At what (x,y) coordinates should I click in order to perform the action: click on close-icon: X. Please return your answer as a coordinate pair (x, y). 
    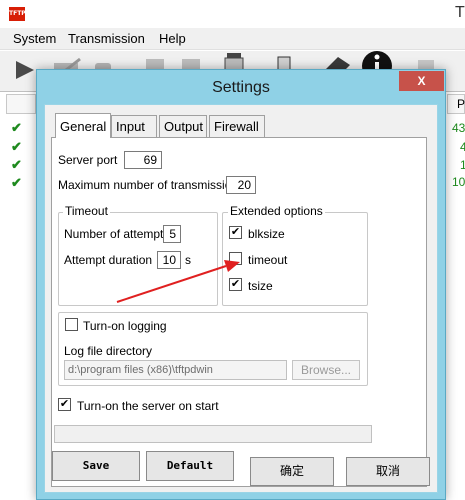
    Looking at the image, I should click on (421, 81).